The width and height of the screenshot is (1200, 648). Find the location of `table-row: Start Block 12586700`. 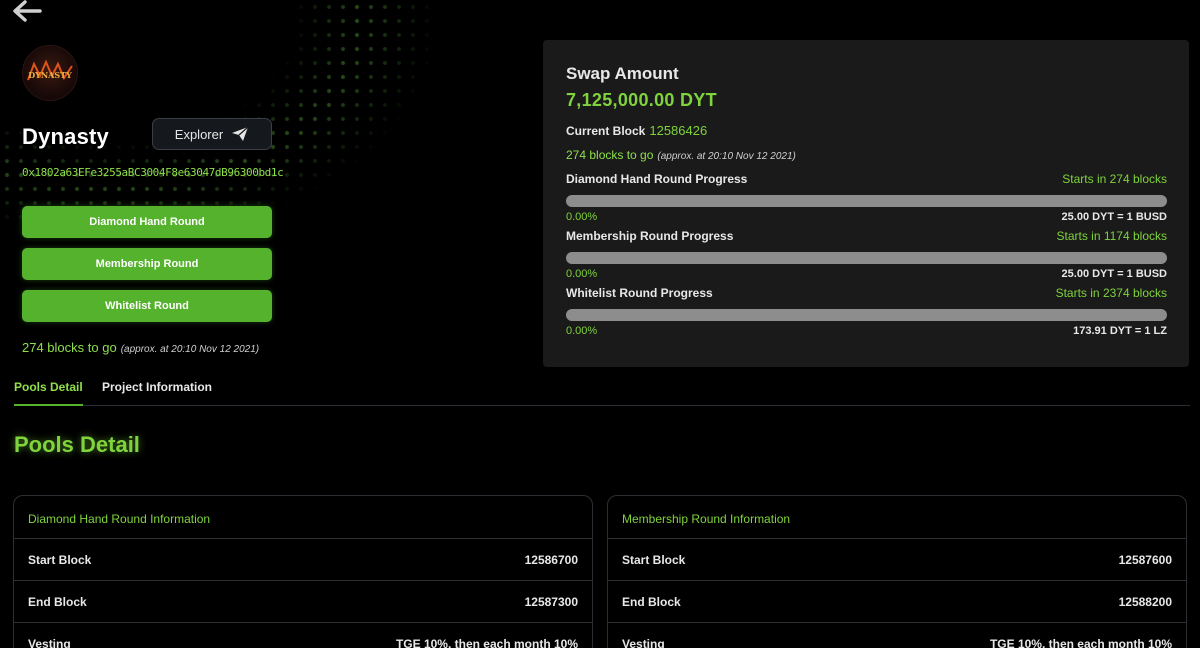

table-row: Start Block 12586700 is located at coordinates (303, 560).